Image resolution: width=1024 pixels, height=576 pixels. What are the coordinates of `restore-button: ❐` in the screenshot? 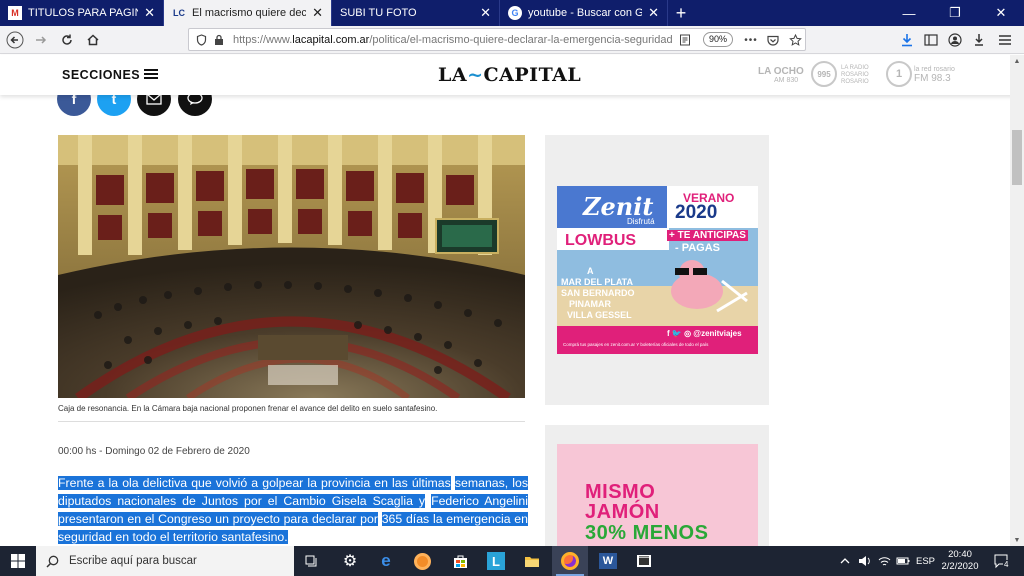 It's located at (955, 13).